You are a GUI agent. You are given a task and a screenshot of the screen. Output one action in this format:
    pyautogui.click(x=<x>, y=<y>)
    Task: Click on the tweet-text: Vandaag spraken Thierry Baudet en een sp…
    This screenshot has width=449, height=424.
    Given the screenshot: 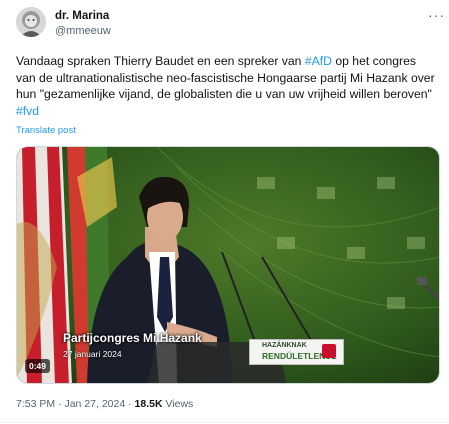 What is the action you would take?
    pyautogui.click(x=226, y=86)
    